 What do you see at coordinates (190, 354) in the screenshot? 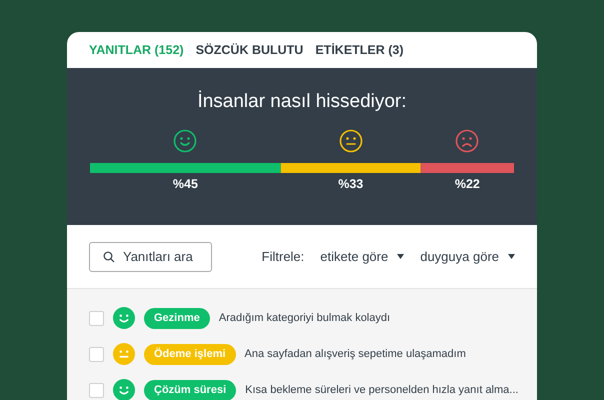
I see `tag: Ödeme işlemi` at bounding box center [190, 354].